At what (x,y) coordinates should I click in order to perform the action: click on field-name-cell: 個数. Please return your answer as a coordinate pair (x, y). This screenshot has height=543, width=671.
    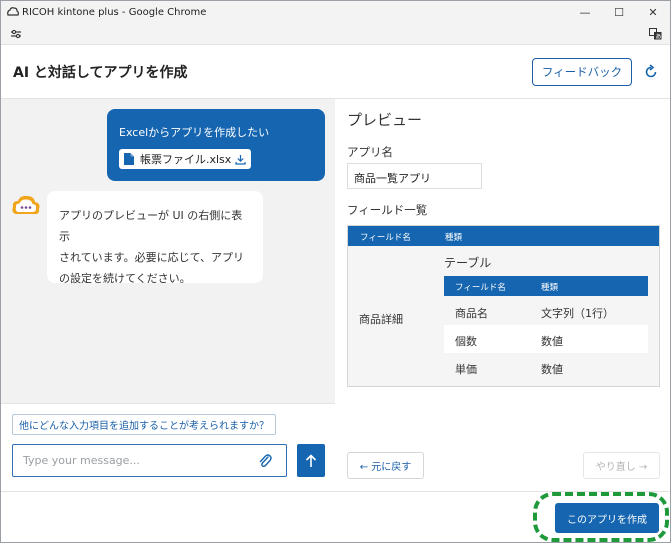
    Looking at the image, I should click on (466, 341).